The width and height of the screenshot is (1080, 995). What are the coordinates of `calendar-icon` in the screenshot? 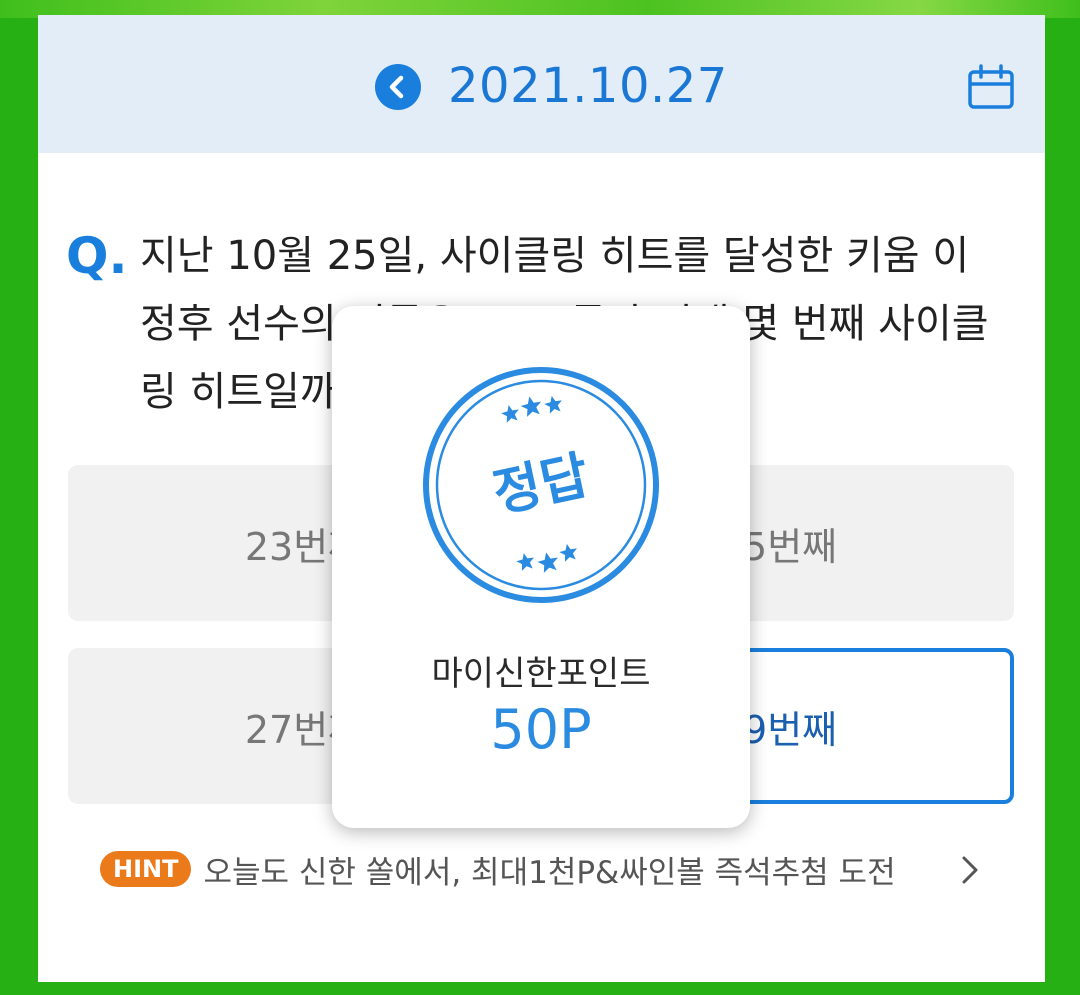 It's located at (991, 86).